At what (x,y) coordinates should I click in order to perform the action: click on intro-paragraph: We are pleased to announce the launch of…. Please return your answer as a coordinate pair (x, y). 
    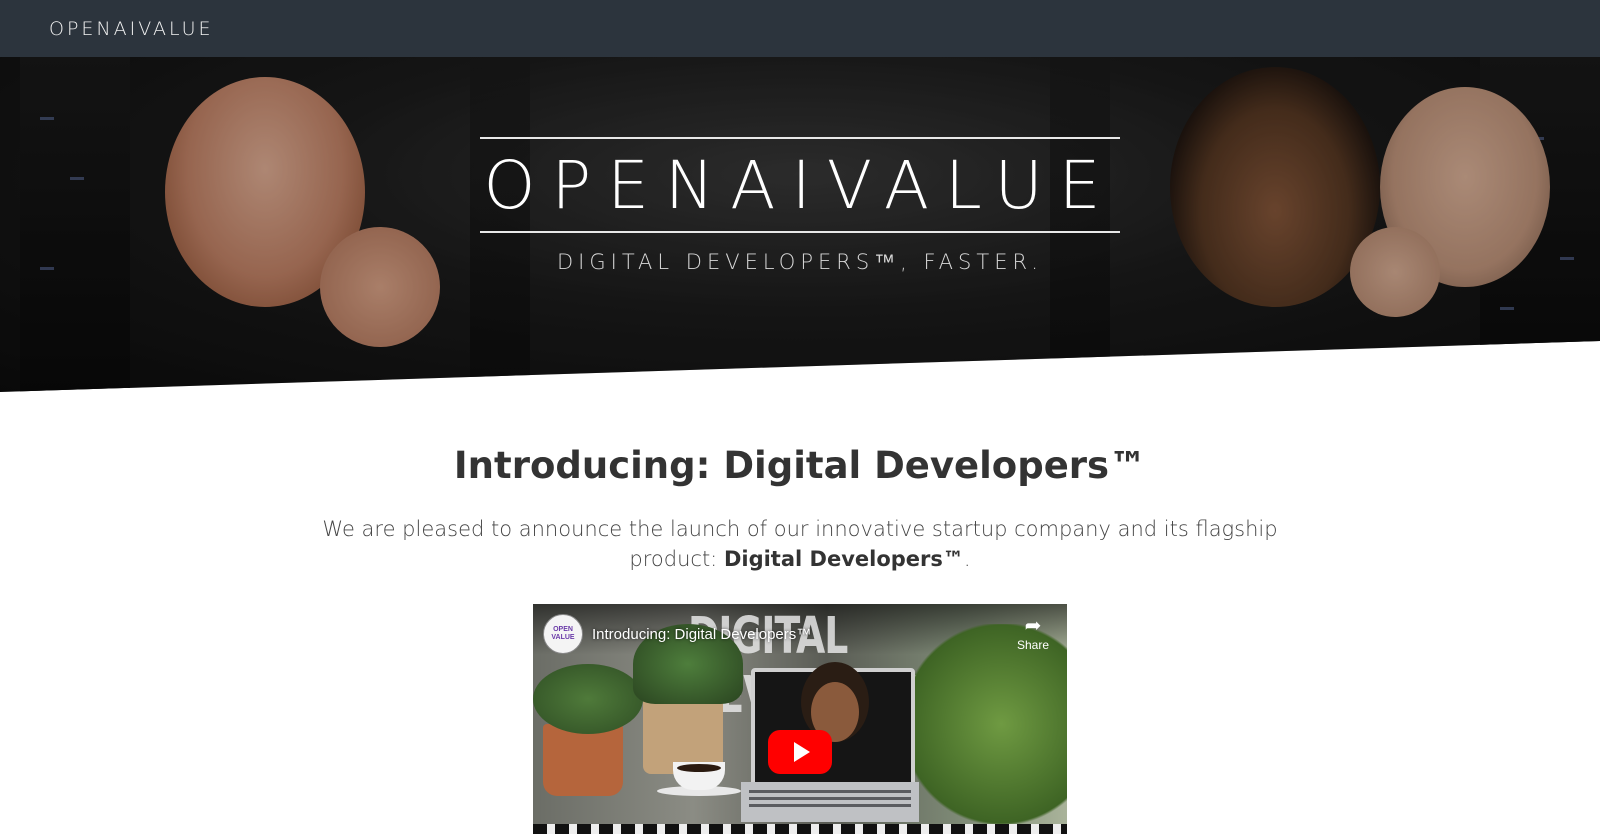
    Looking at the image, I should click on (800, 544).